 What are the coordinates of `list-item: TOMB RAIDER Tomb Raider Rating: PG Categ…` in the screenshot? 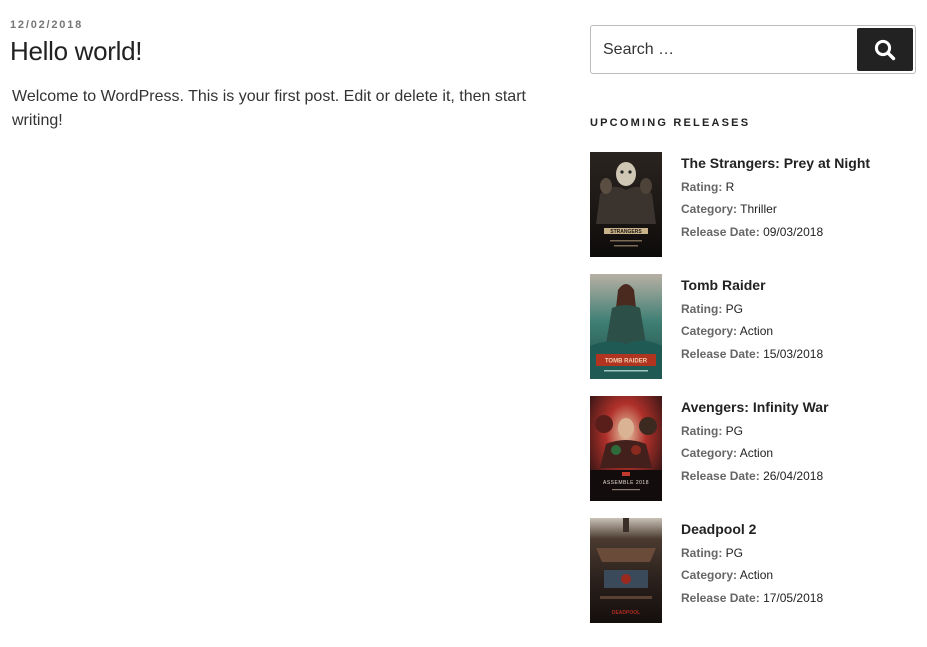 It's located at (753, 335).